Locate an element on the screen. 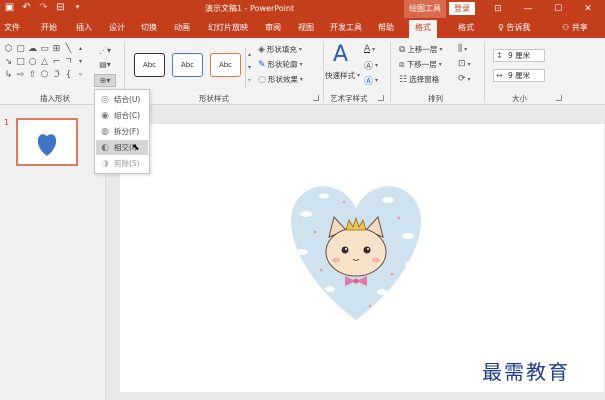 The image size is (605, 400). minimize-button: — is located at coordinates (528, 9).